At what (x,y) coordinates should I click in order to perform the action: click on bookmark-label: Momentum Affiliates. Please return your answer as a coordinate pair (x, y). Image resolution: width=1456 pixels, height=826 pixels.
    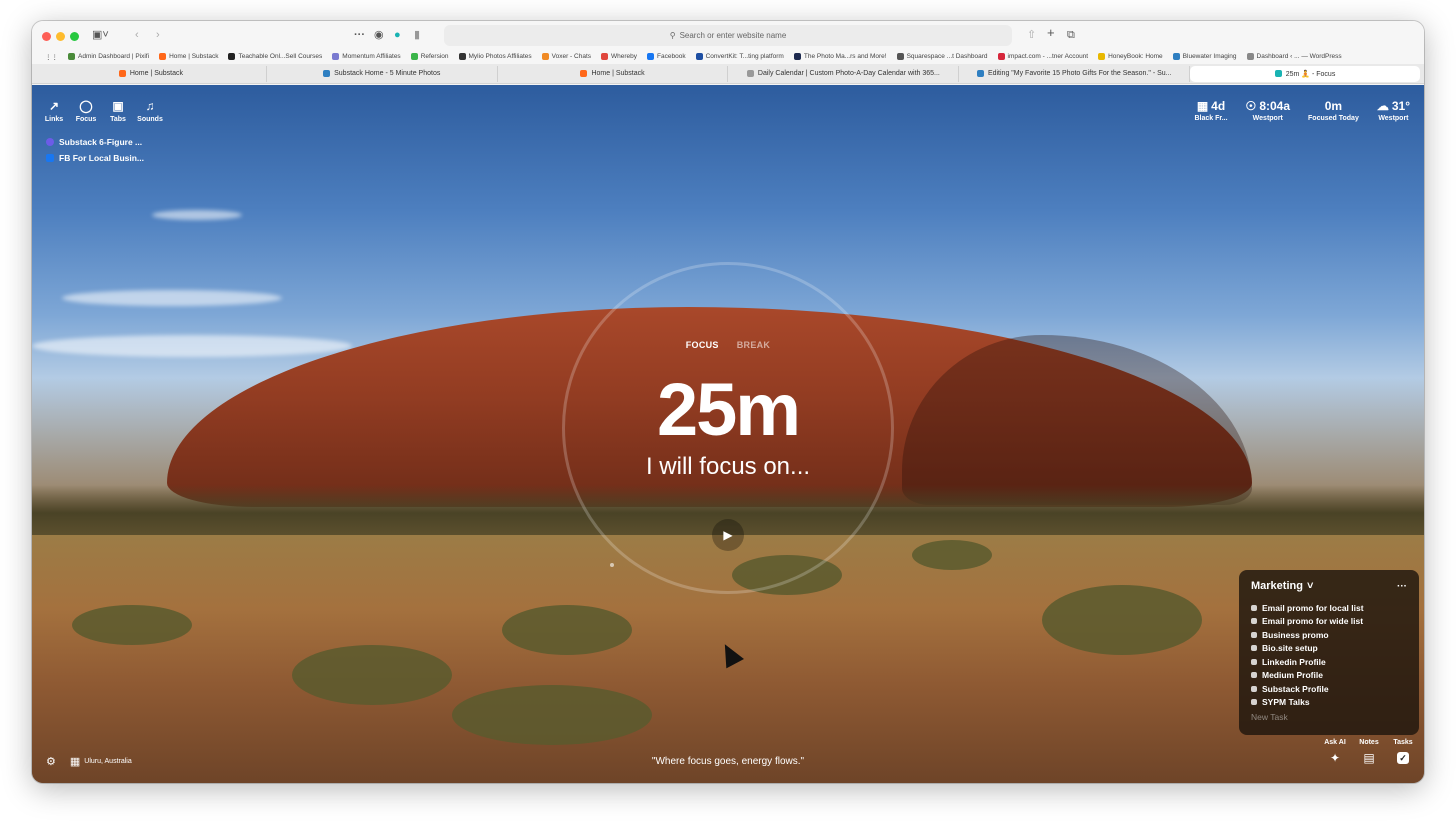
    Looking at the image, I should click on (371, 56).